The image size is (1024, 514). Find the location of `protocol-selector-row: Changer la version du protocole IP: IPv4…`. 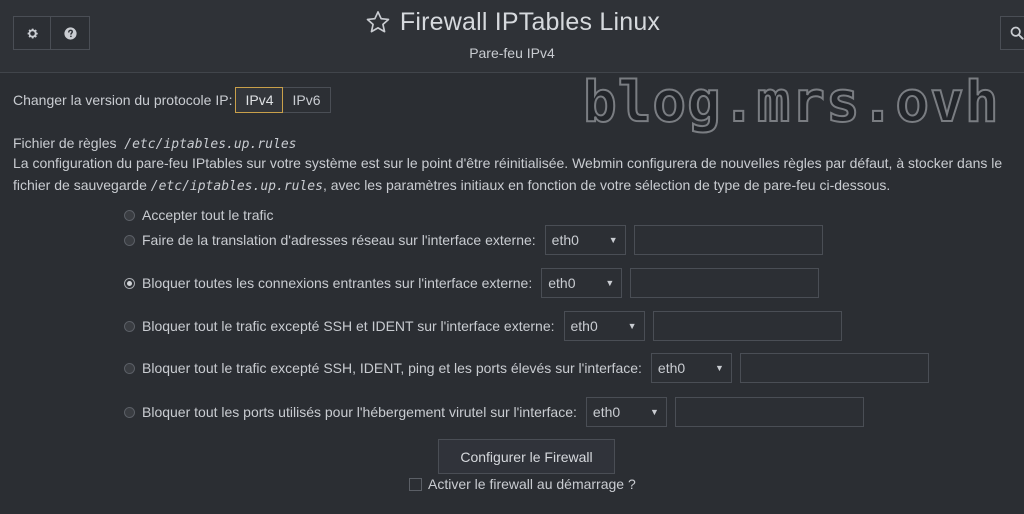

protocol-selector-row: Changer la version du protocole IP: IPv4… is located at coordinates (172, 100).